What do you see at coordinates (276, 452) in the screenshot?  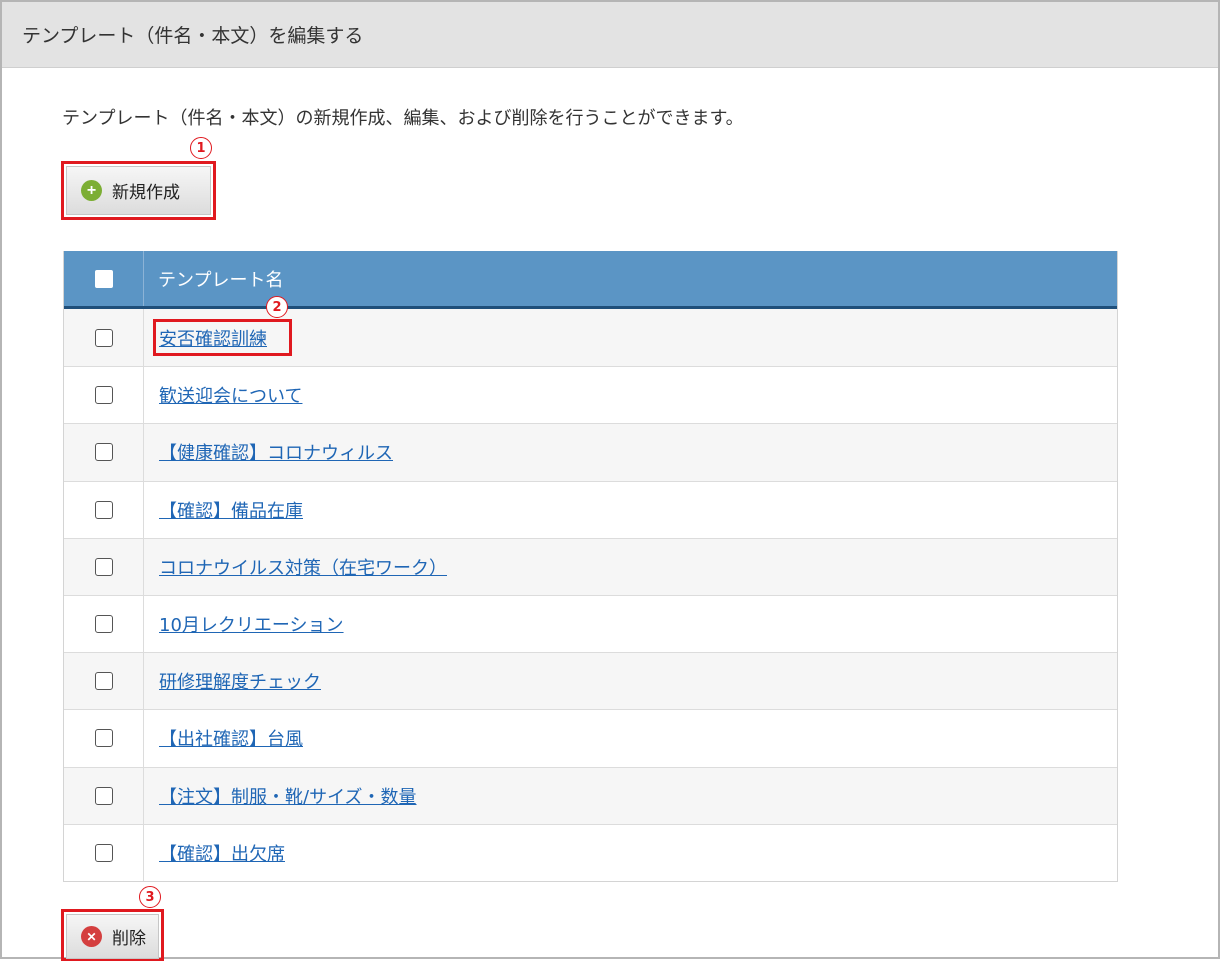 I see `template-link: 【健康確認】コロナウィルス` at bounding box center [276, 452].